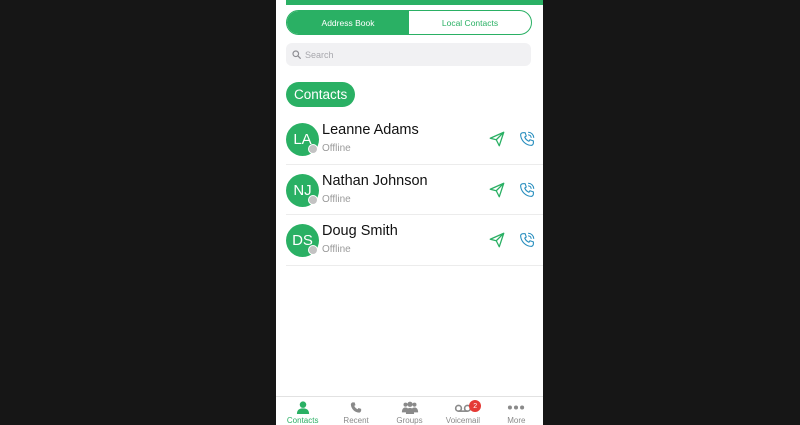 This screenshot has width=800, height=425. What do you see at coordinates (462, 411) in the screenshot?
I see `tab-voicemail: 2 Voicemail` at bounding box center [462, 411].